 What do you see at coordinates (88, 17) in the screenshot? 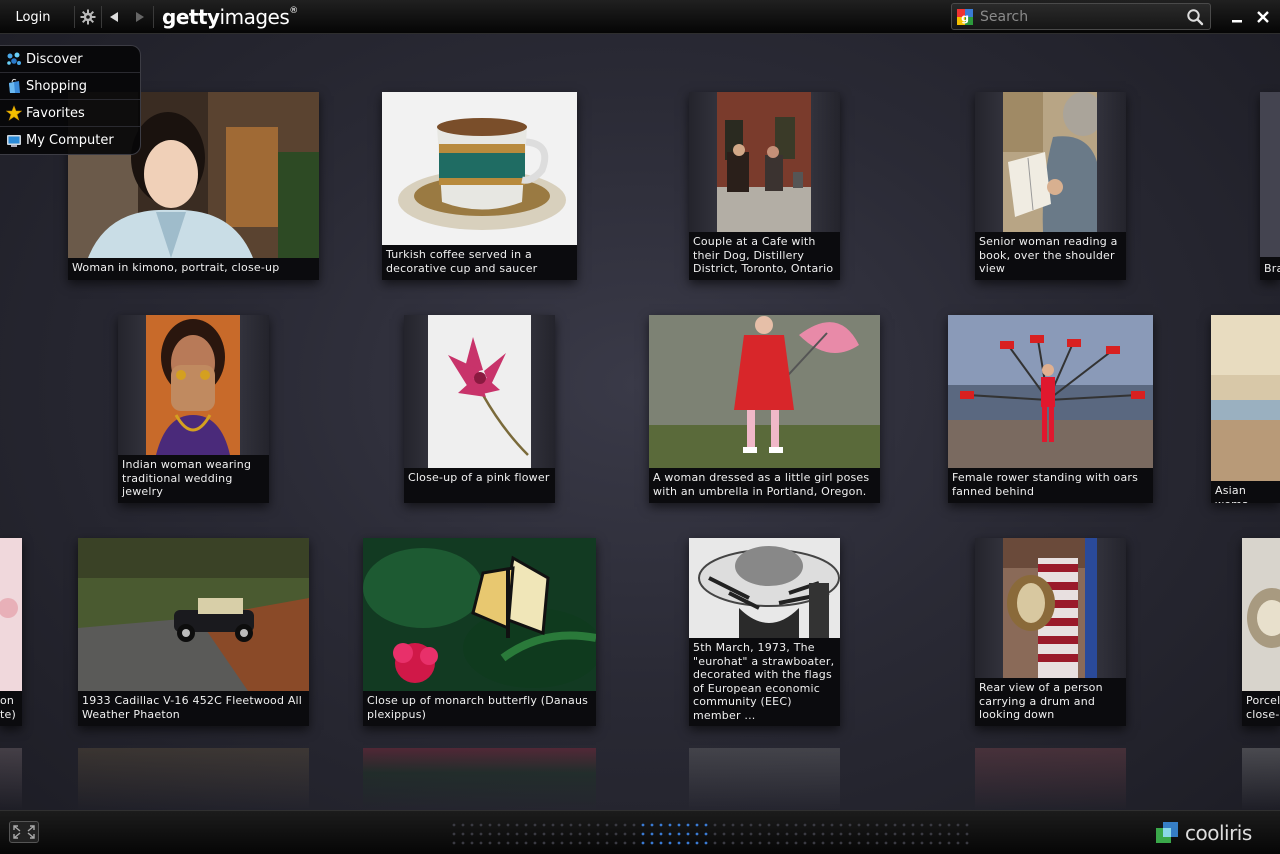
I see `gear-icon` at bounding box center [88, 17].